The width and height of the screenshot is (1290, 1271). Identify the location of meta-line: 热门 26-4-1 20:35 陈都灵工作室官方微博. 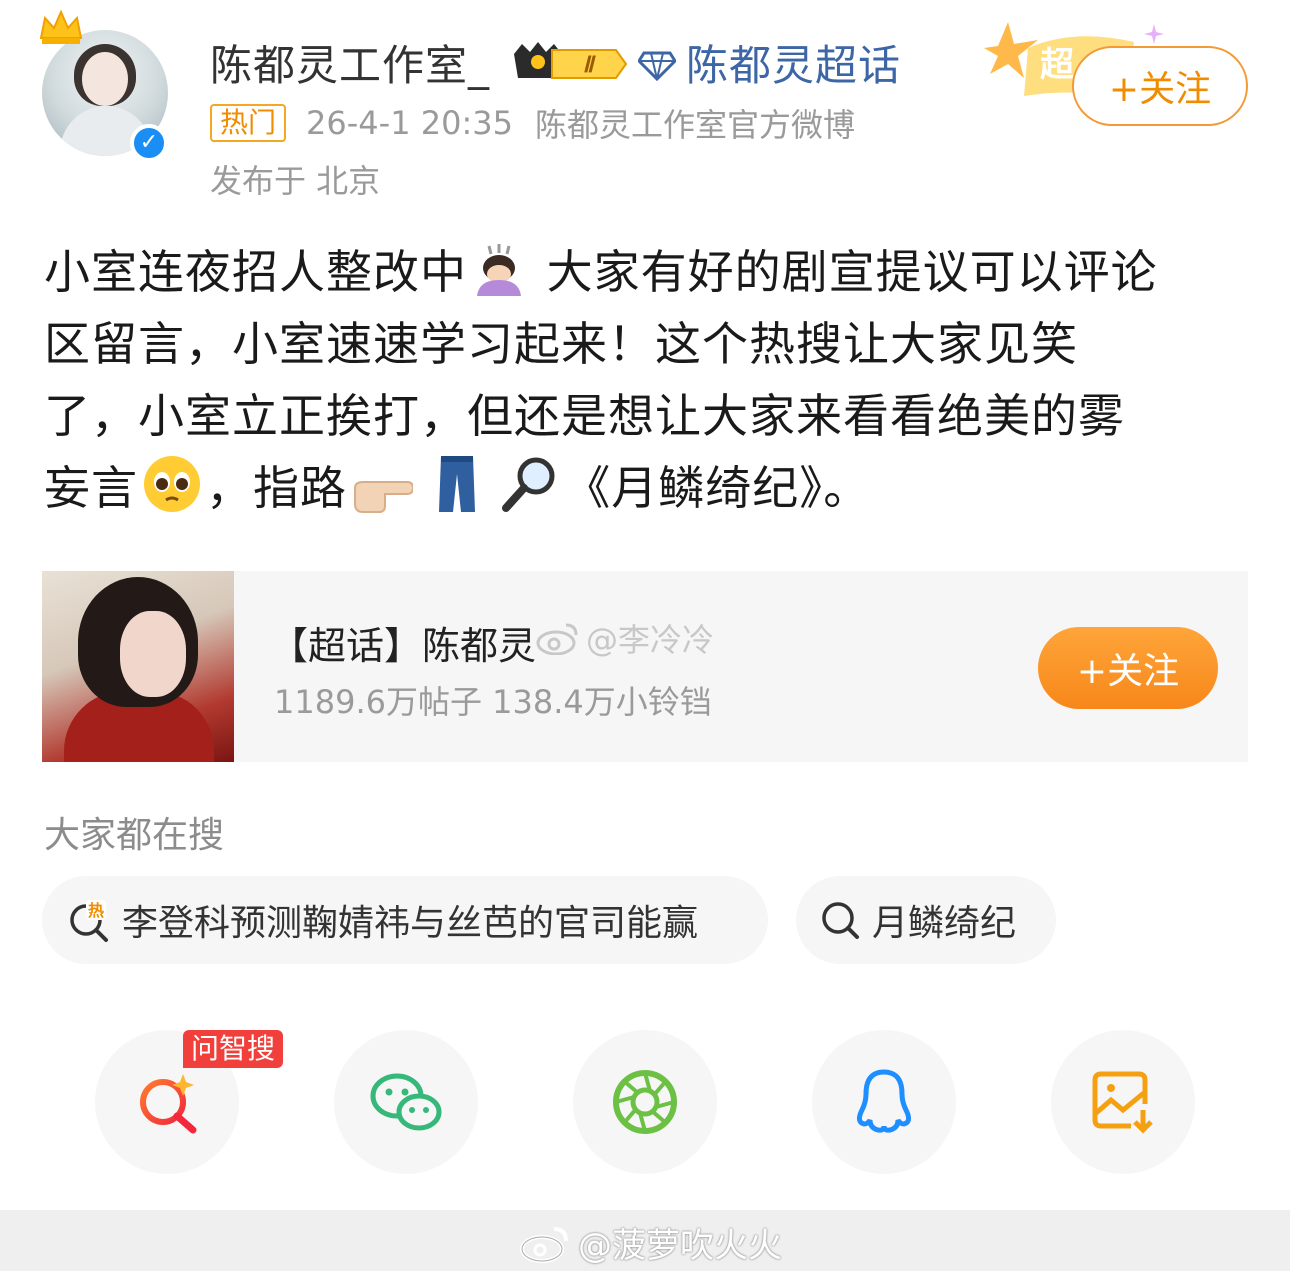
(543, 123).